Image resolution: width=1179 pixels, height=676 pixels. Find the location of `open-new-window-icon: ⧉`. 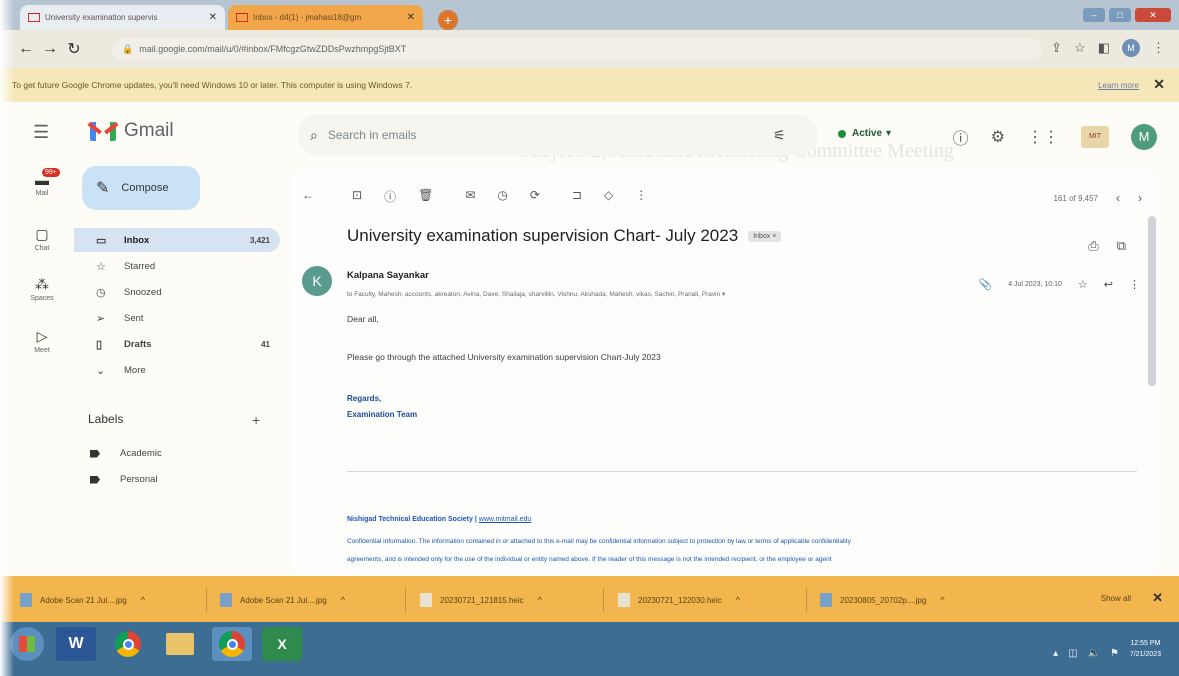

open-new-window-icon: ⧉ is located at coordinates (1121, 246).